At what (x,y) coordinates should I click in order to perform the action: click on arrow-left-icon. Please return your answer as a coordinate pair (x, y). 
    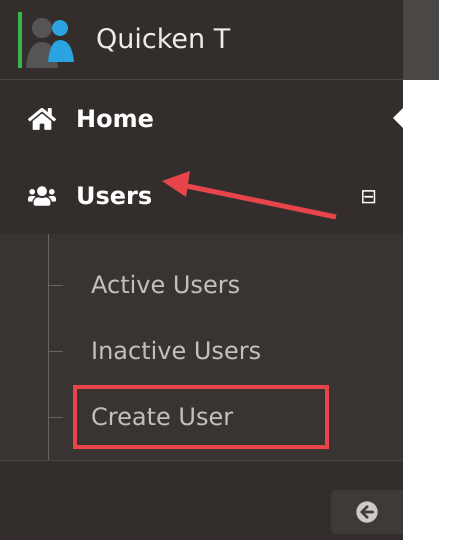
    Looking at the image, I should click on (367, 512).